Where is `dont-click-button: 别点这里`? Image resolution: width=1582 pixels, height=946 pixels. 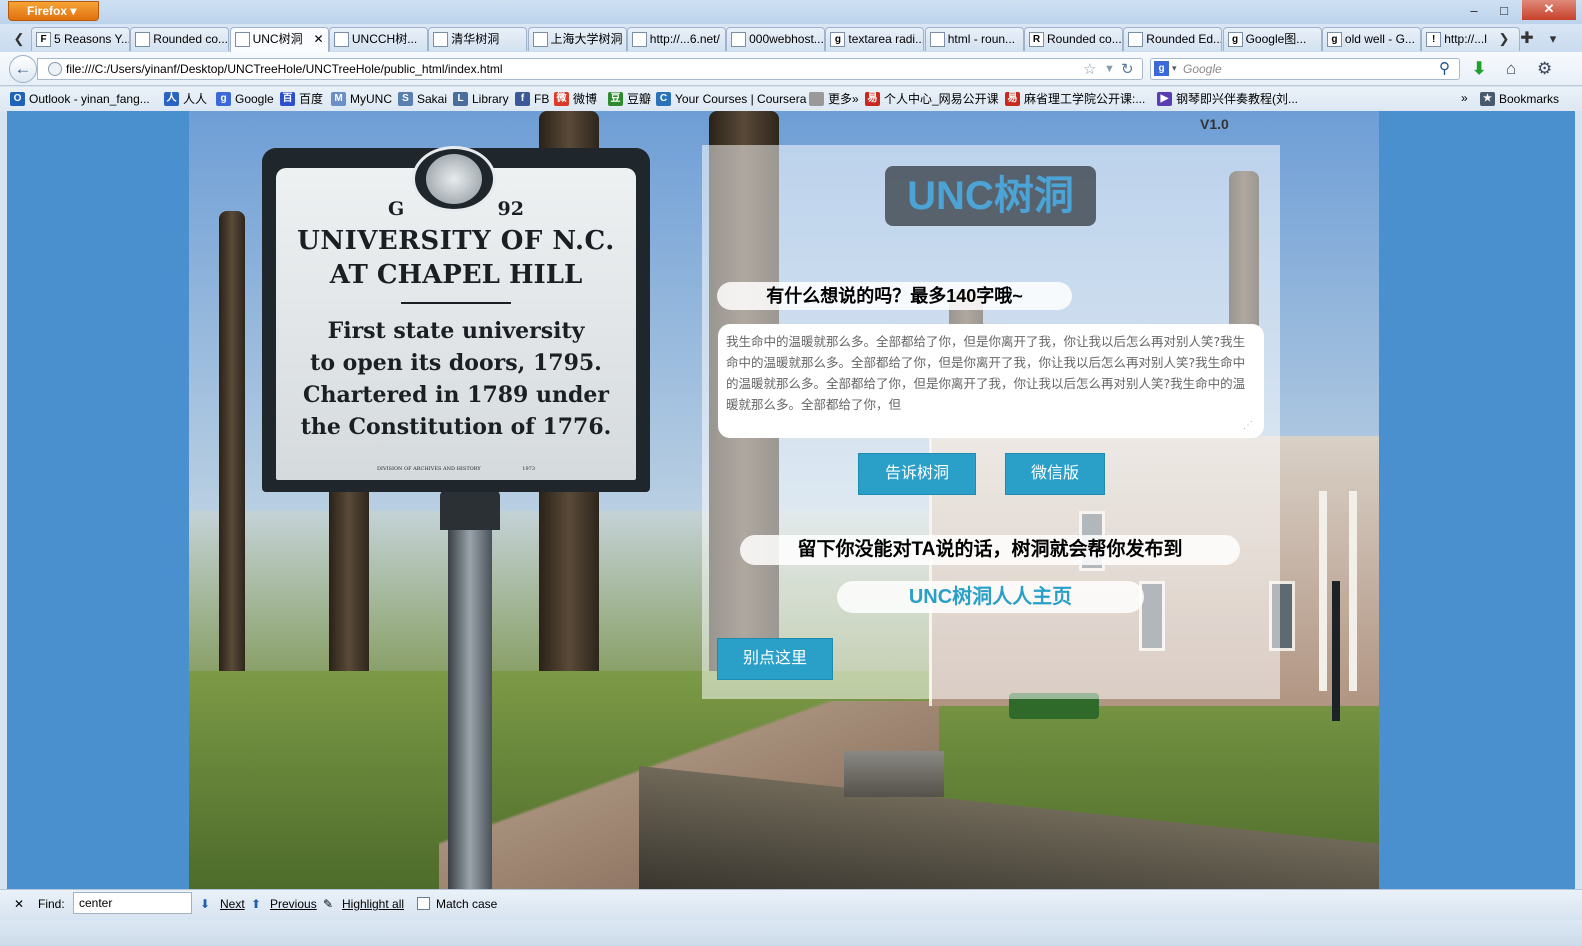 dont-click-button: 别点这里 is located at coordinates (775, 659).